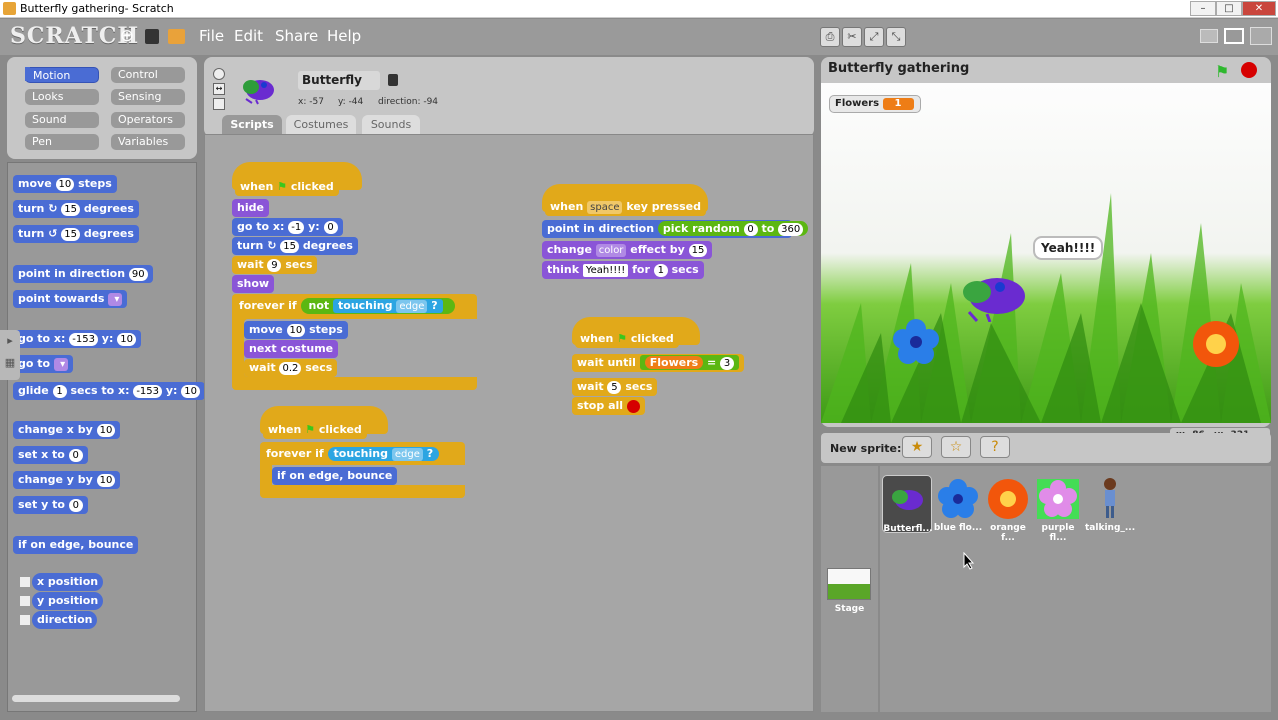 The height and width of the screenshot is (720, 1278). Describe the element at coordinates (67, 480) in the screenshot. I see `palette-change-y-block: change y by 10` at that location.